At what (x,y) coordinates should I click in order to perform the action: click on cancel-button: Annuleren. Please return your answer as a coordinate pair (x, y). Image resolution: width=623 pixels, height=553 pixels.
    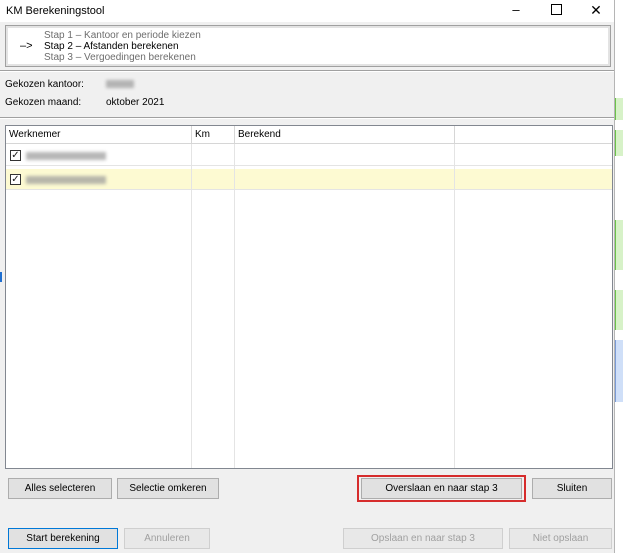
    Looking at the image, I should click on (167, 538).